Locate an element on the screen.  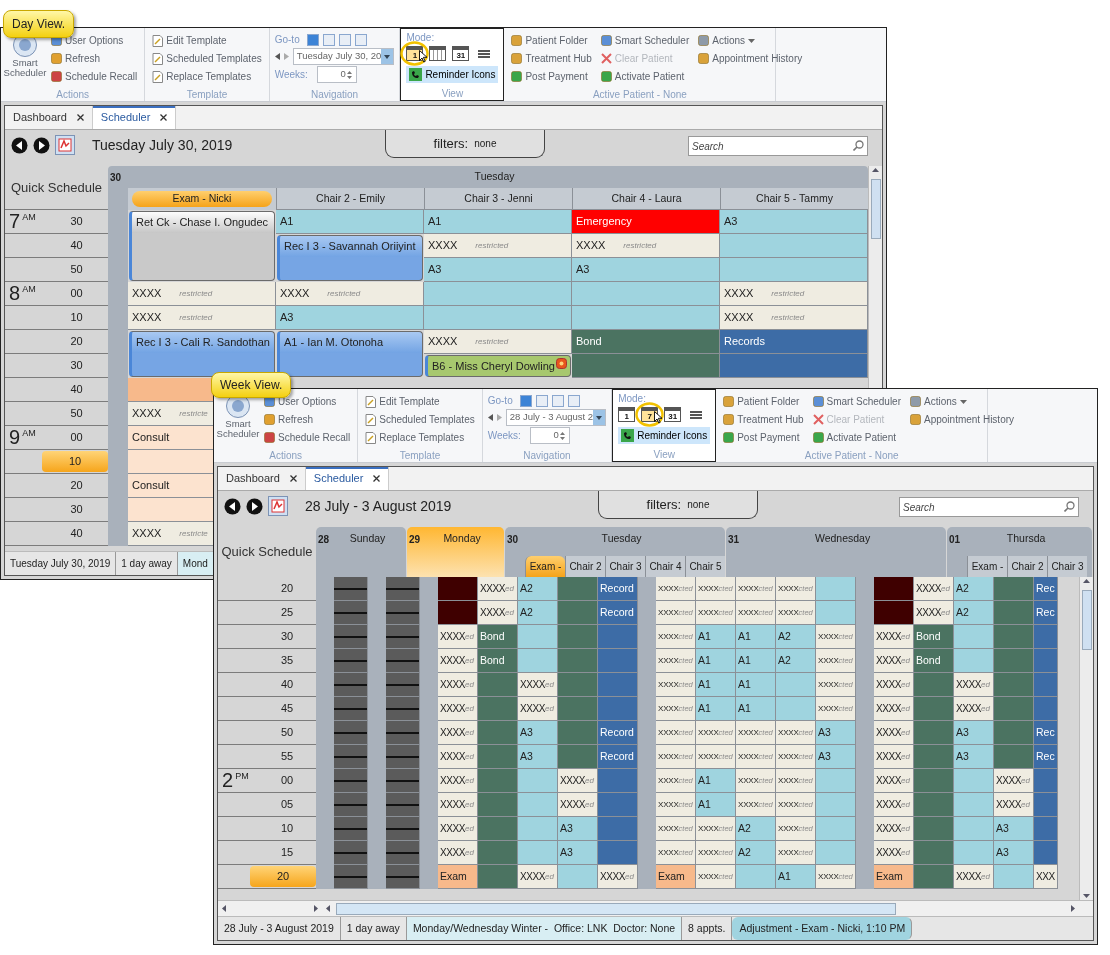
column-header: Exam - Nicki is located at coordinates (202, 199).